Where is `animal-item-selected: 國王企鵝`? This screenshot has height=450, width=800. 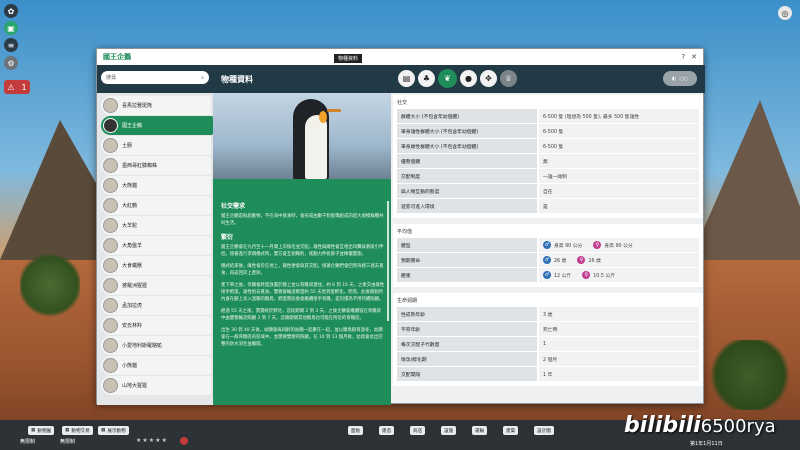 animal-item-selected: 國王企鵝 is located at coordinates (157, 125).